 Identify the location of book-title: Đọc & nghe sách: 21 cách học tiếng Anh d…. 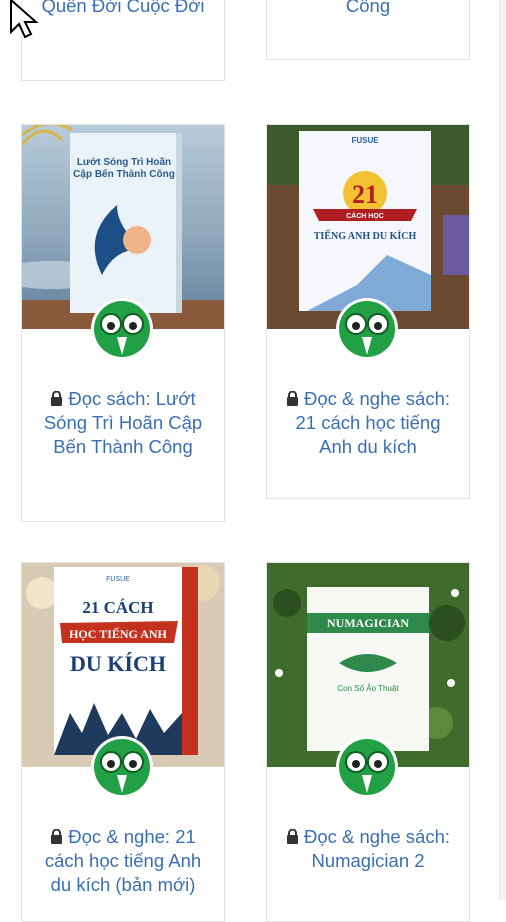
(368, 423).